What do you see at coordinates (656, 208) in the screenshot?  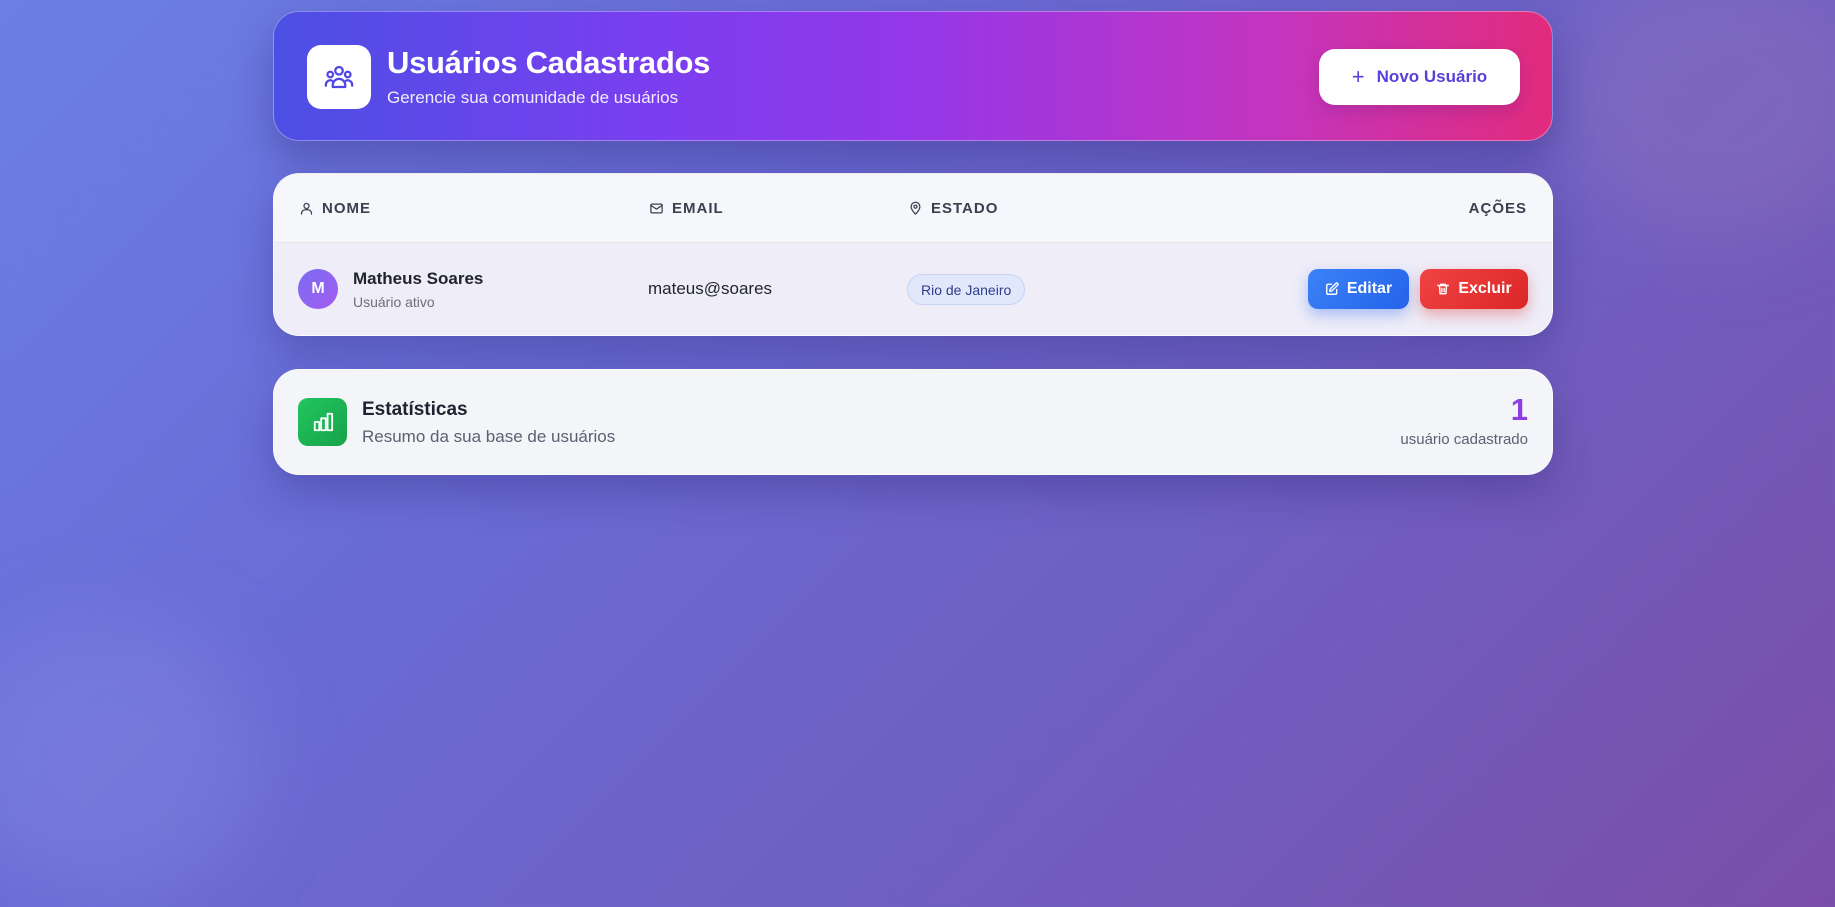 I see `mail-icon` at bounding box center [656, 208].